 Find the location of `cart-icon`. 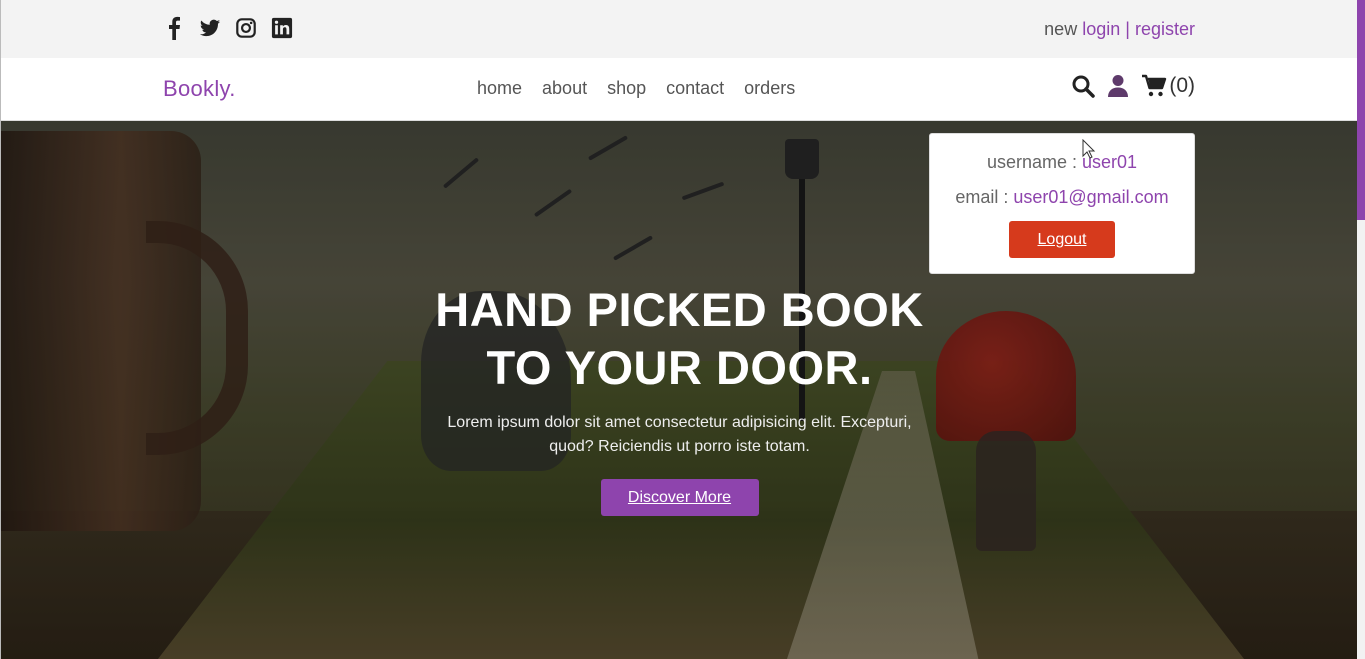

cart-icon is located at coordinates (1154, 86).